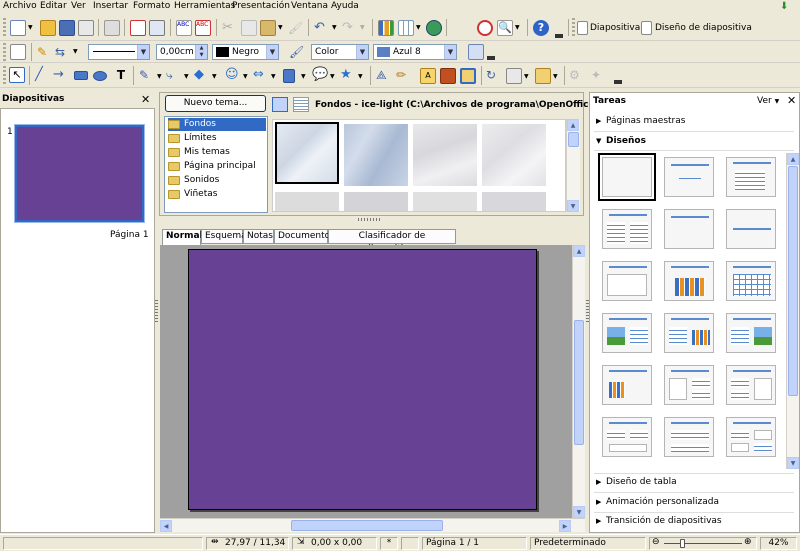 Image resolution: width=800 pixels, height=551 pixels. Describe the element at coordinates (30, 27) in the screenshot. I see `new-dropdown-arrow-icon: ▼` at that location.